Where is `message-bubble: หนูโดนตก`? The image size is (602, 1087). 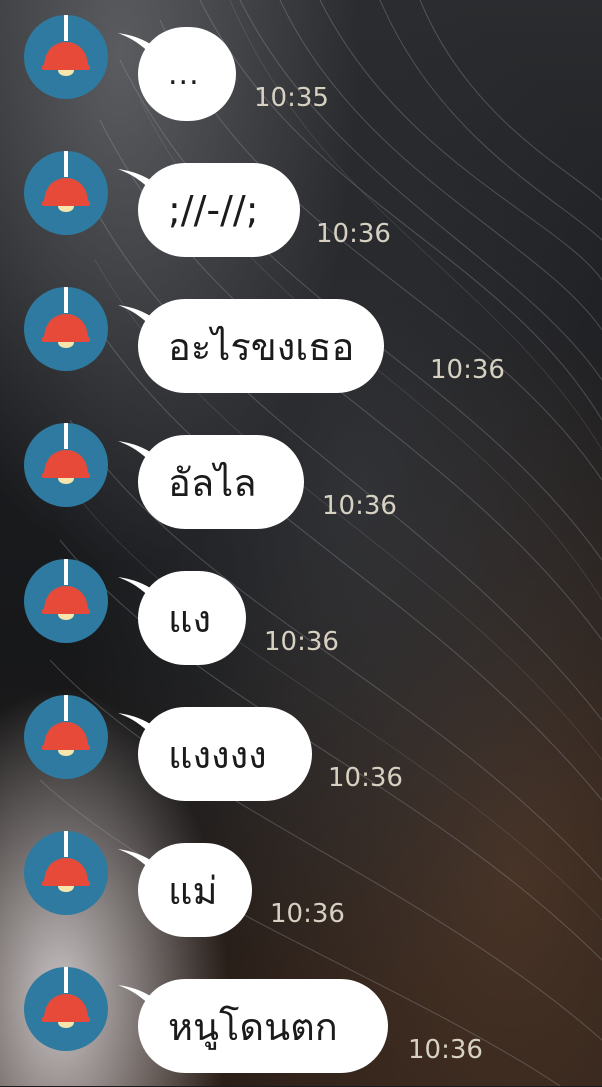
message-bubble: หนูโดนตก is located at coordinates (263, 1026).